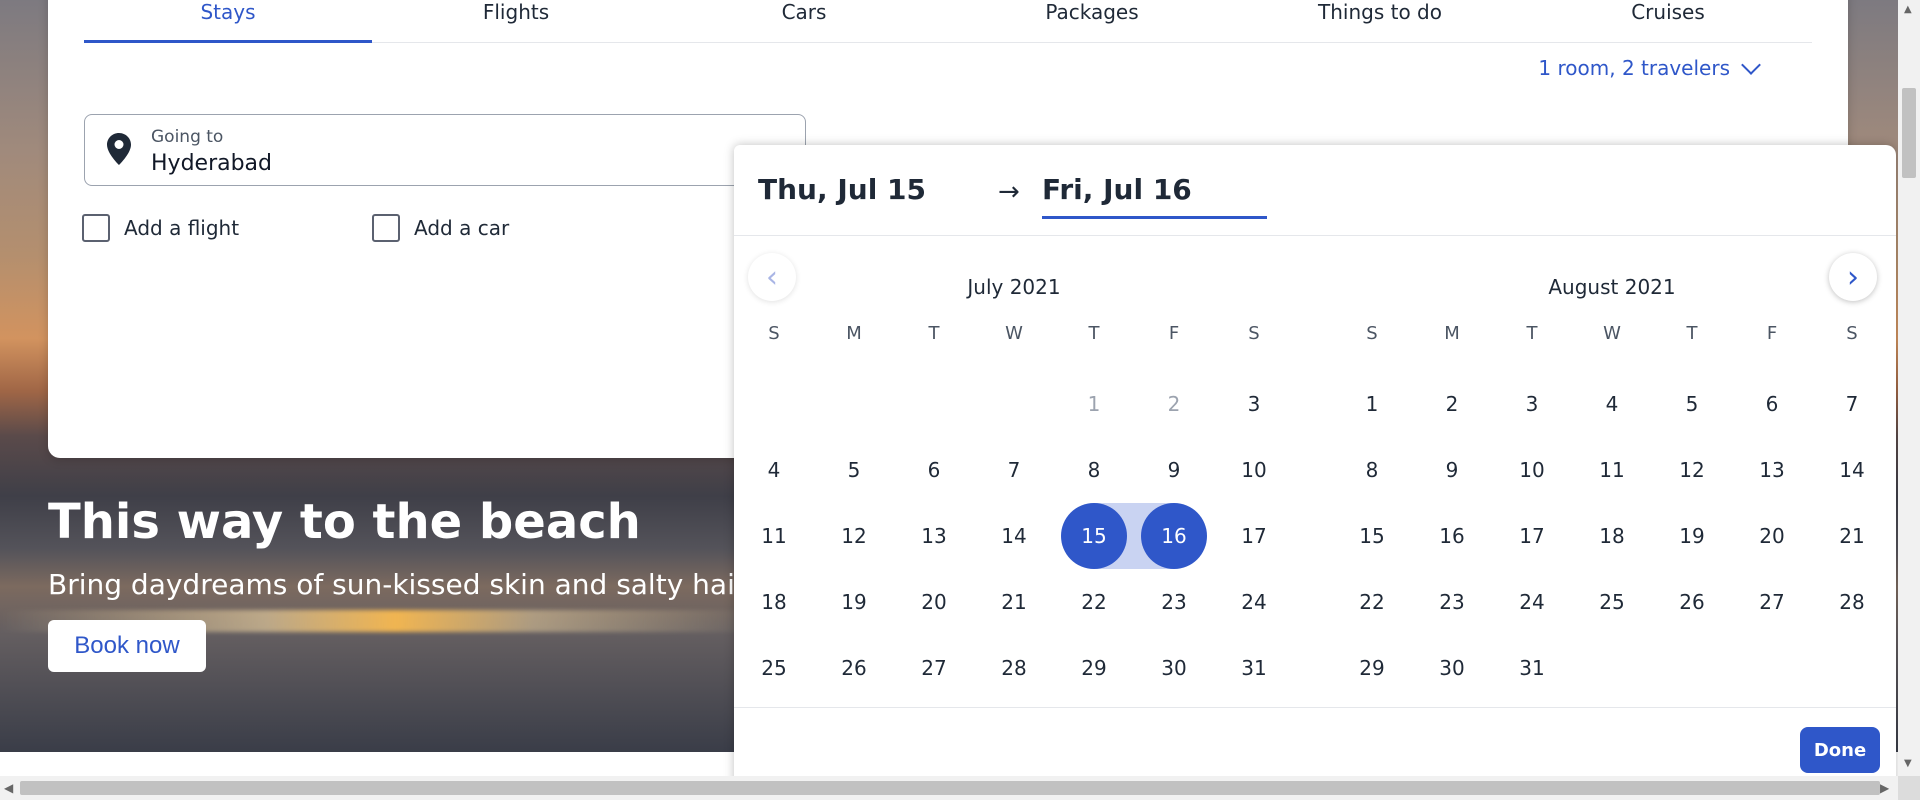 The width and height of the screenshot is (1920, 800). What do you see at coordinates (127, 646) in the screenshot?
I see `book-now-button: Book now` at bounding box center [127, 646].